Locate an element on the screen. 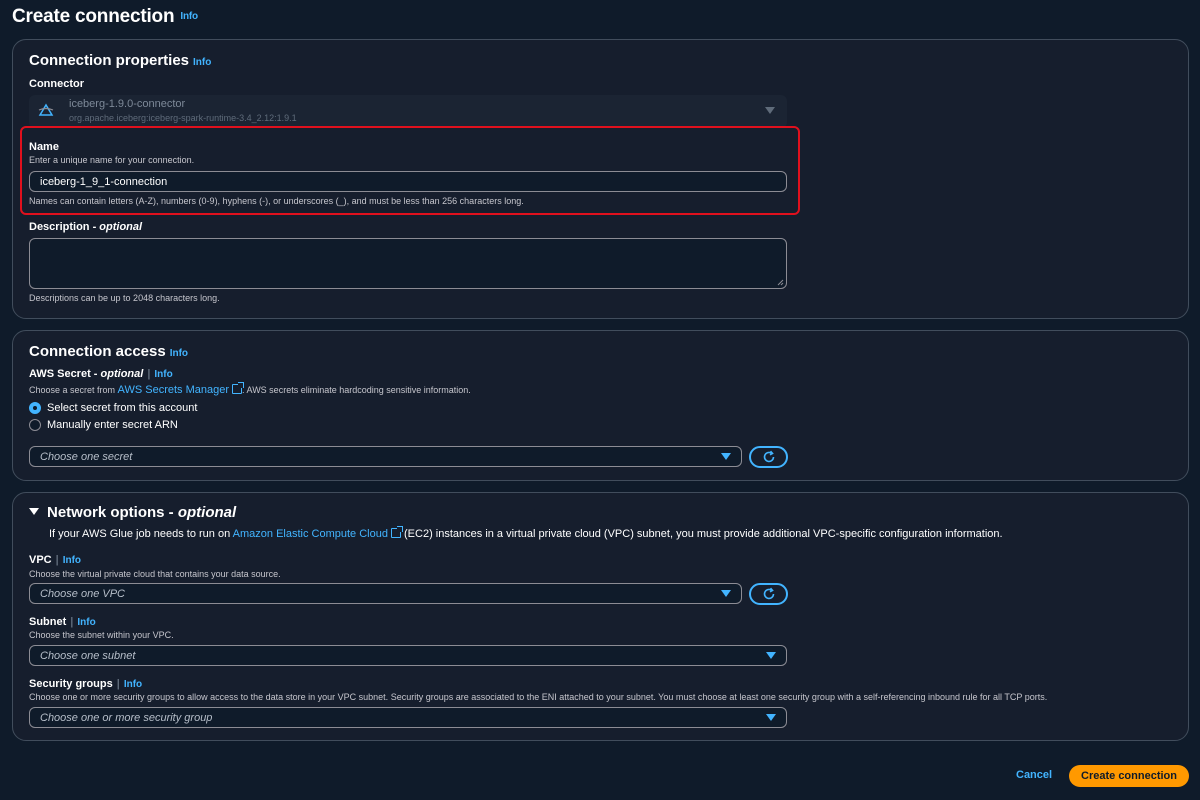  connection-access-heading: Connection access Info is located at coordinates (108, 351).